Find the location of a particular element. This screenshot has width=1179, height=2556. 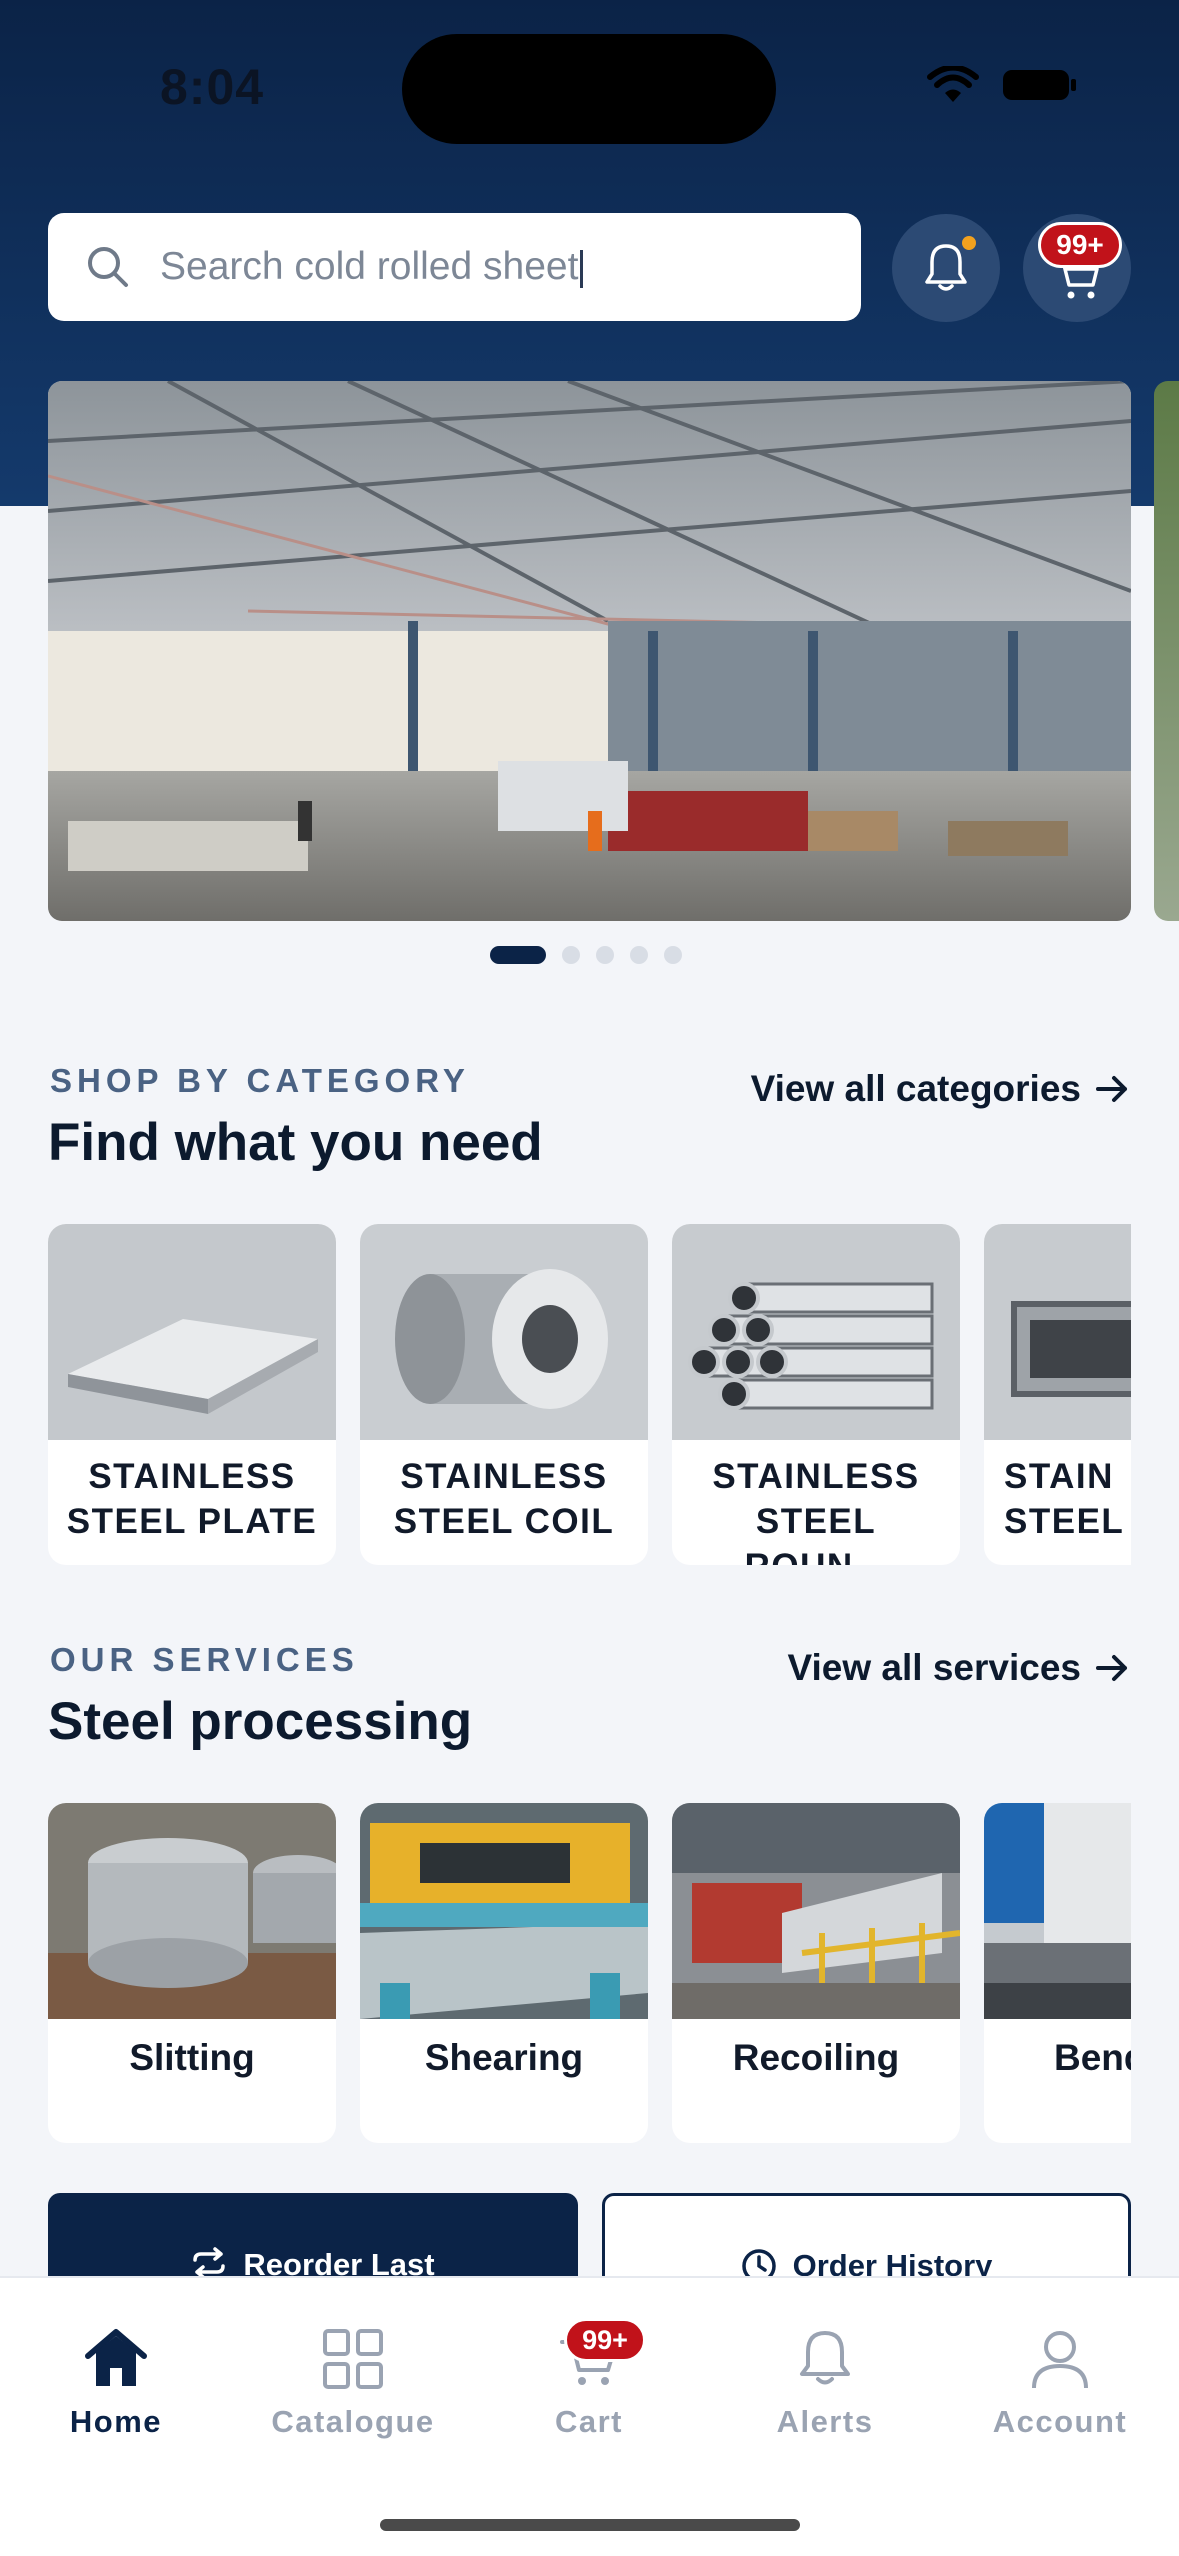

search-bar: Search cold rolled sheet is located at coordinates (454, 267).